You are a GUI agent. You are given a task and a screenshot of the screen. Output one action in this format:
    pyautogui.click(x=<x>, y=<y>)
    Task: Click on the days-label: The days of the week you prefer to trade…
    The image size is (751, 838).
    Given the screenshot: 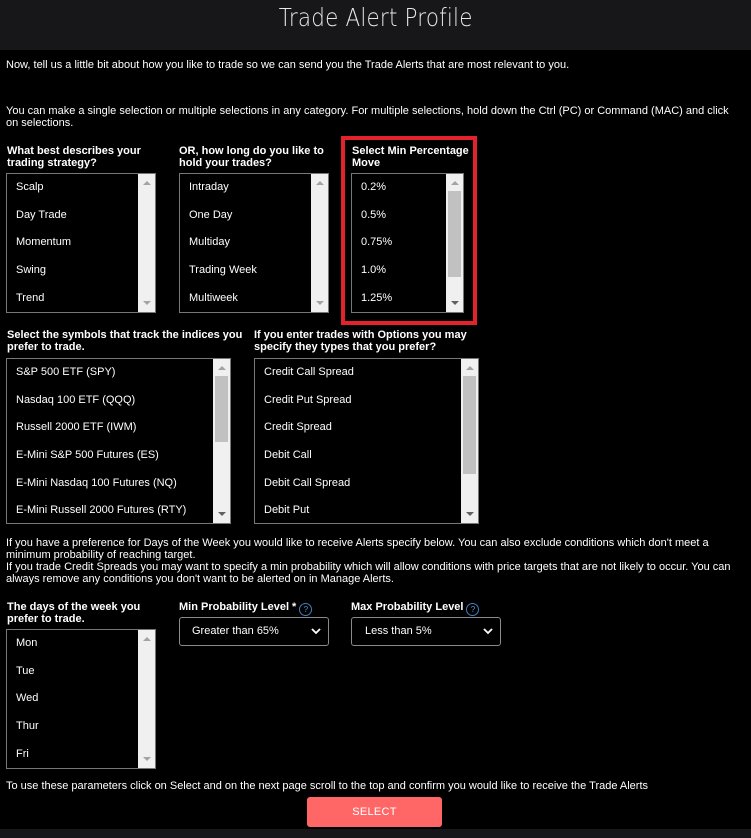 What is the action you would take?
    pyautogui.click(x=74, y=613)
    